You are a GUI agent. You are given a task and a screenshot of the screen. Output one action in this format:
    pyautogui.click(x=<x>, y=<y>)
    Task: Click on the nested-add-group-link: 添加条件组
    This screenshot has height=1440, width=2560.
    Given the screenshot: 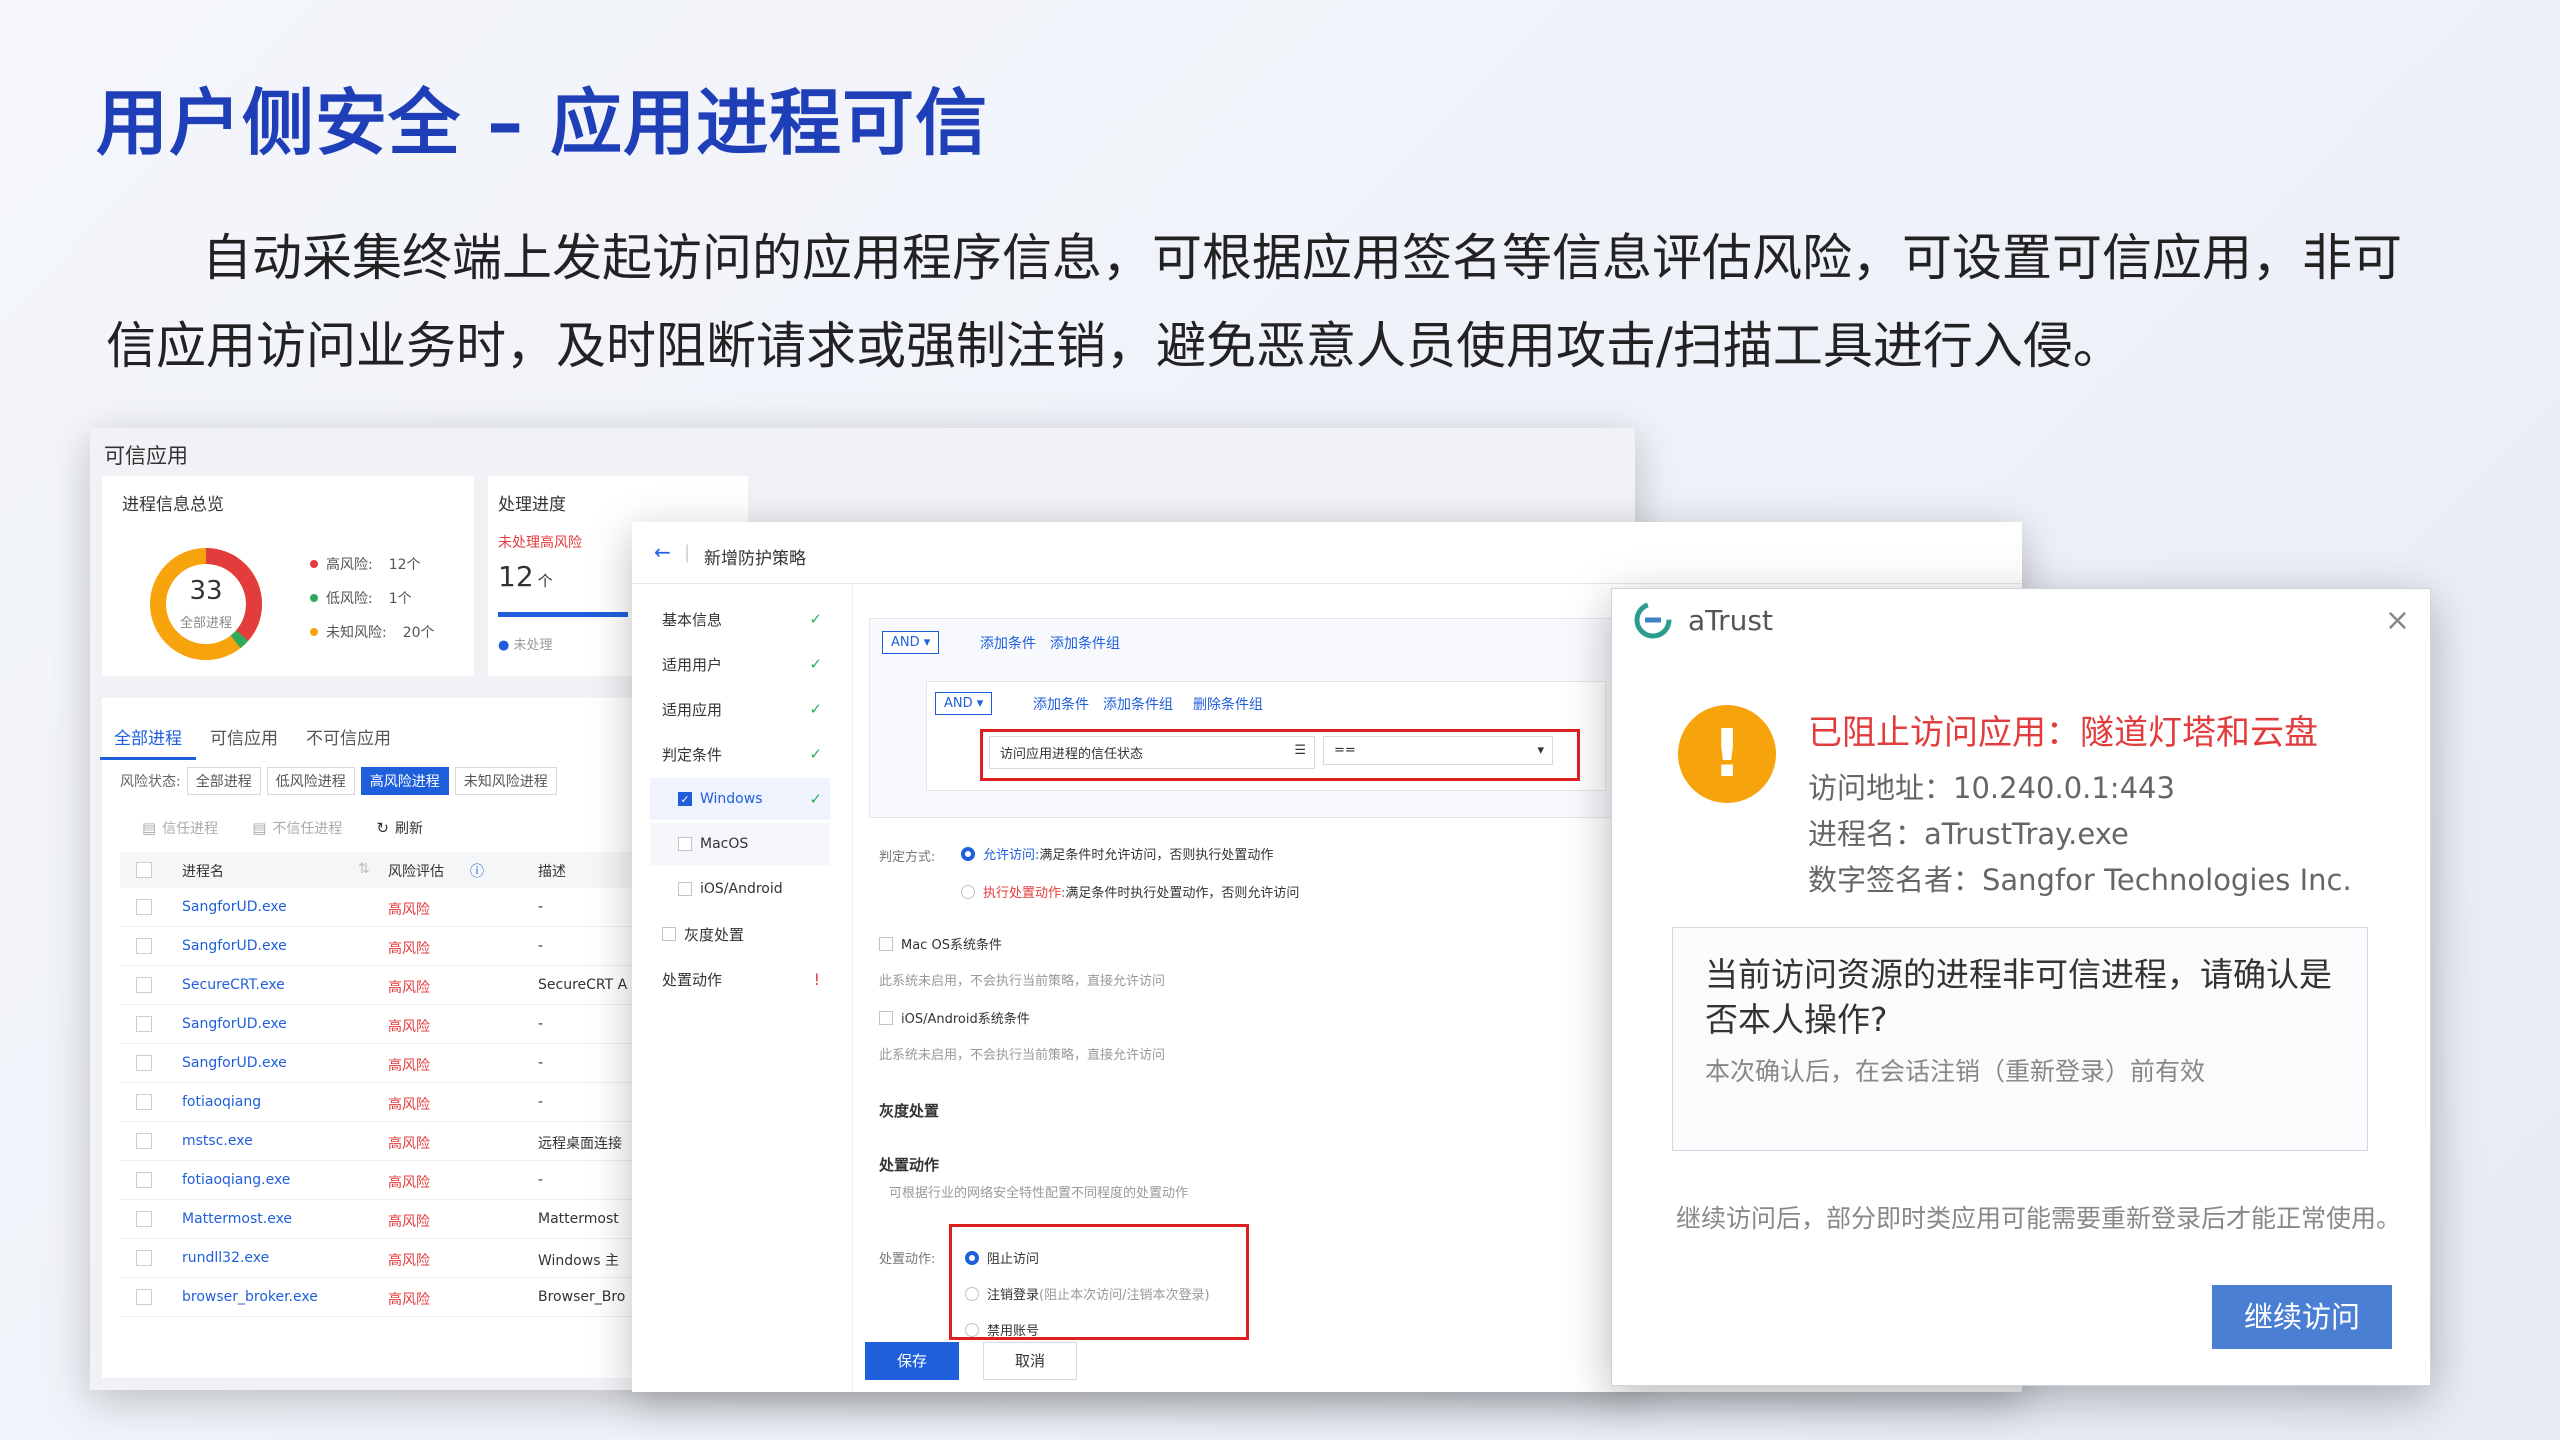 What is the action you would take?
    pyautogui.click(x=1138, y=704)
    